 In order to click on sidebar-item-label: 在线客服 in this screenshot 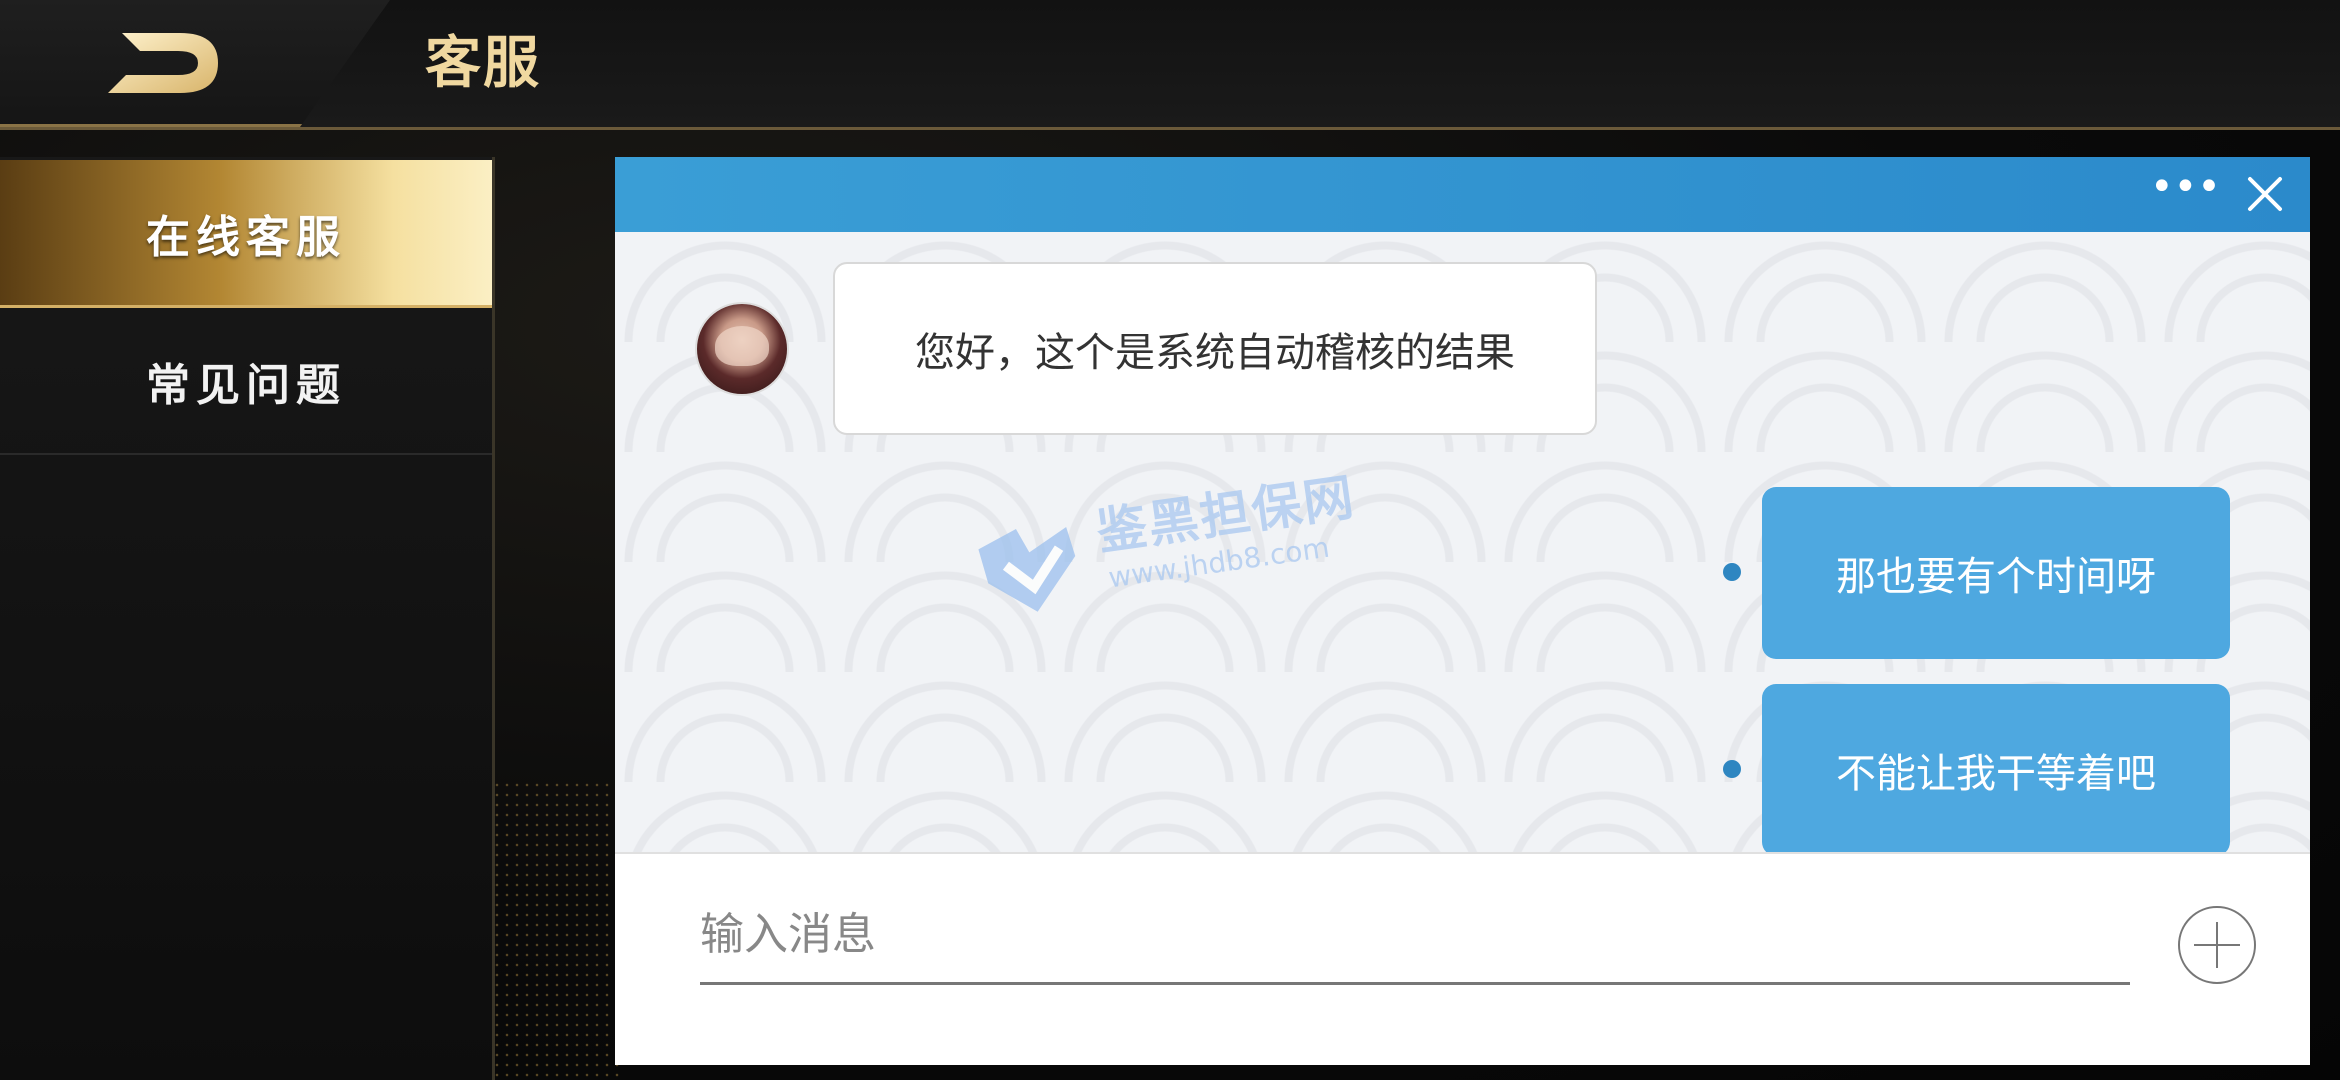, I will do `click(246, 237)`.